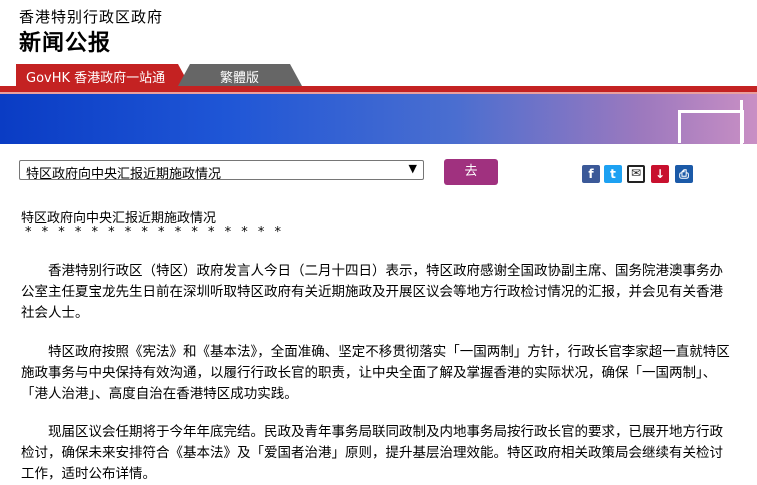 This screenshot has width=757, height=485. What do you see at coordinates (378, 115) in the screenshot?
I see `header-banner` at bounding box center [378, 115].